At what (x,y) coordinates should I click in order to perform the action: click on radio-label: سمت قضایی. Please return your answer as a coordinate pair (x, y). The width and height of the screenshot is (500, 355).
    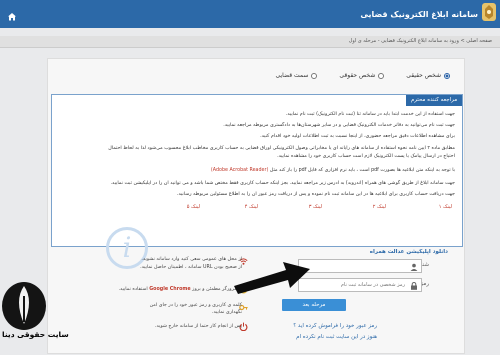
    Looking at the image, I should click on (292, 75).